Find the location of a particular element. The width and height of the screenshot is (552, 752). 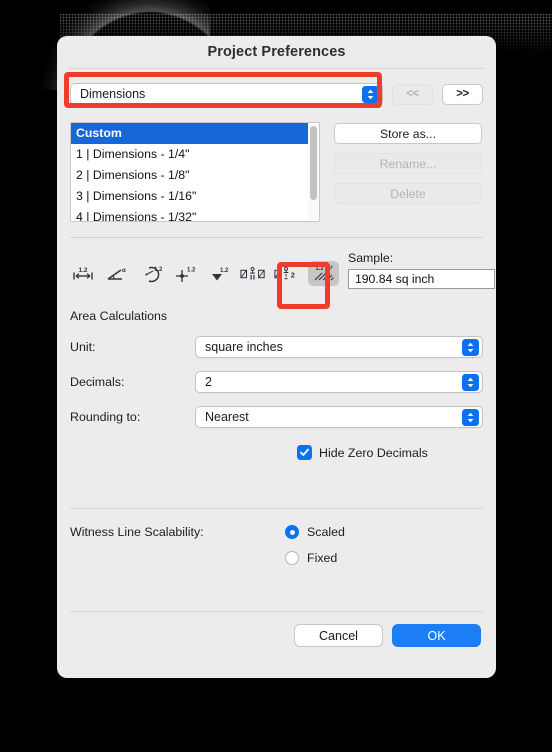

page-title: Project Preferences is located at coordinates (276, 52).